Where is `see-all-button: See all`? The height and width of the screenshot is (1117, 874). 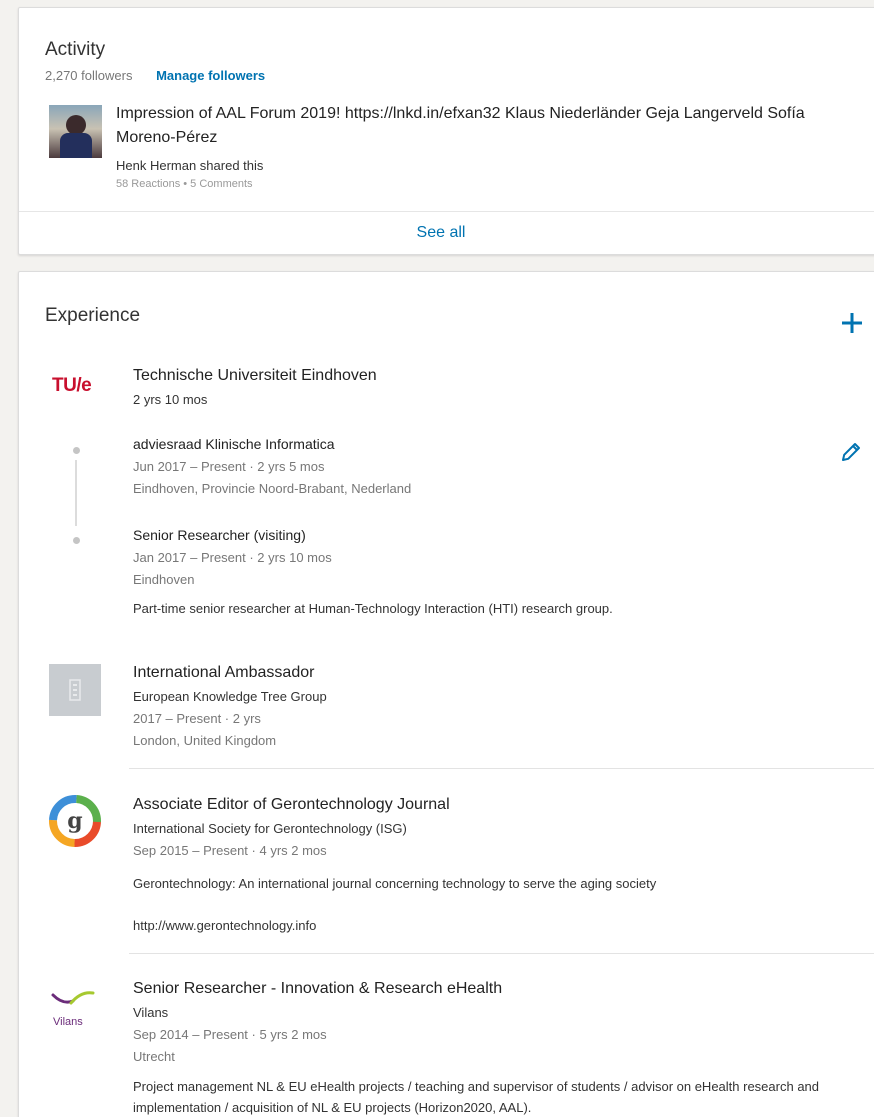 see-all-button: See all is located at coordinates (441, 233).